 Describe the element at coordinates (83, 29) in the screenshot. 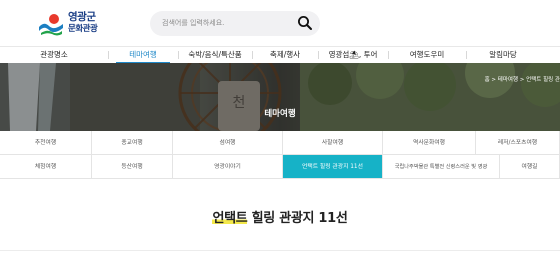

I see `logo-subtitle: 문화관광` at that location.